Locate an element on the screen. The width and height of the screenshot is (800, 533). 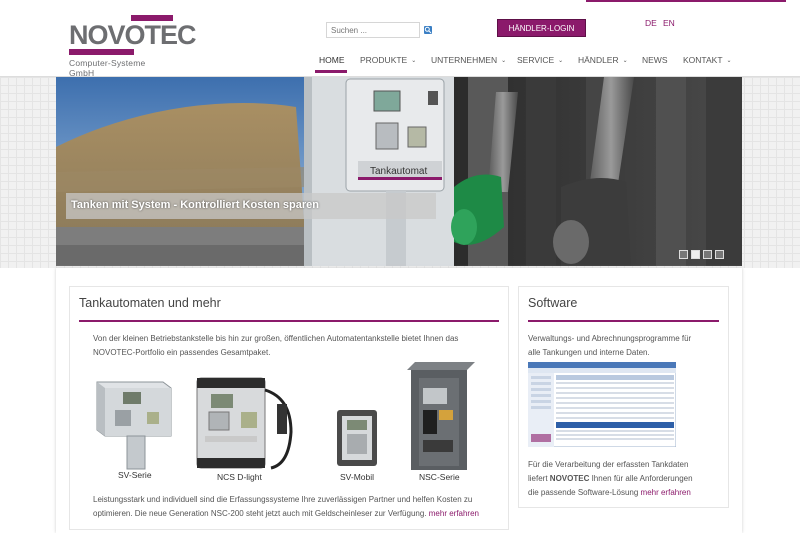
software-outro-brand: NOVOTEC is located at coordinates (569, 478).